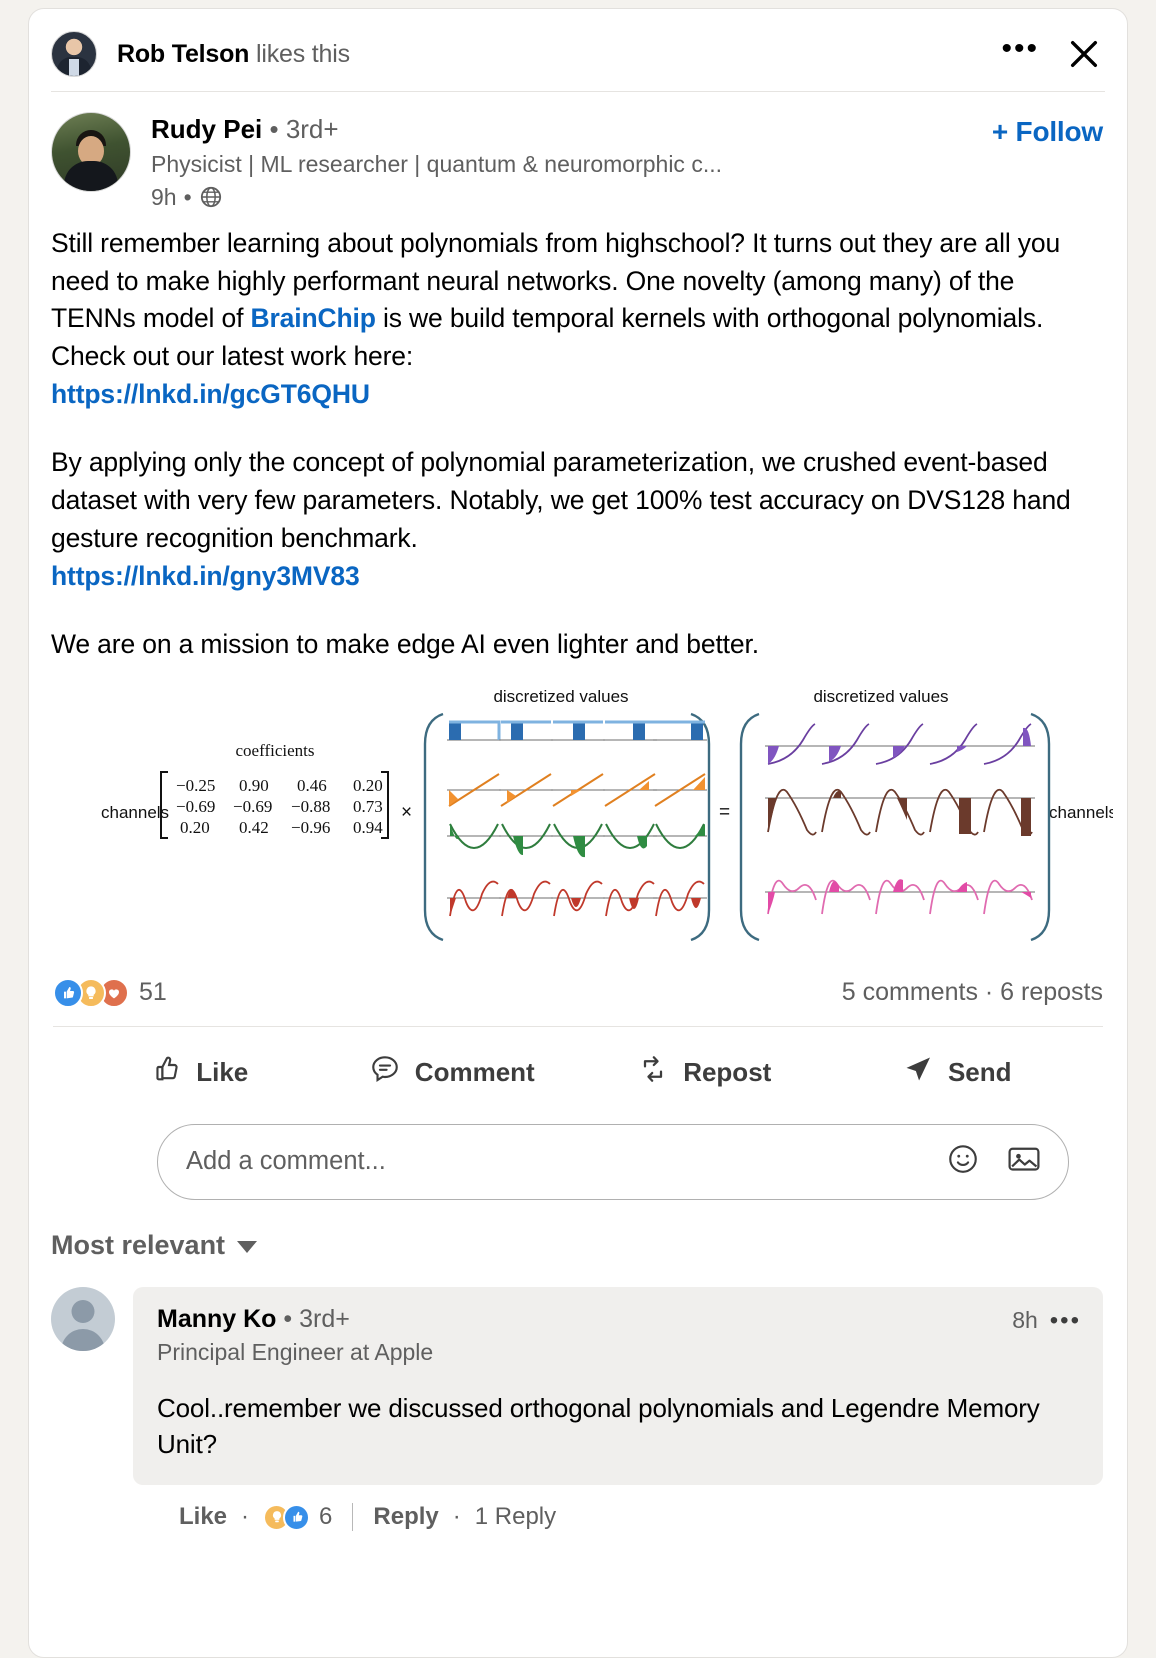 The height and width of the screenshot is (1658, 1156). I want to click on social-counts-row: 51 5 comments · 6 reposts, so click(578, 988).